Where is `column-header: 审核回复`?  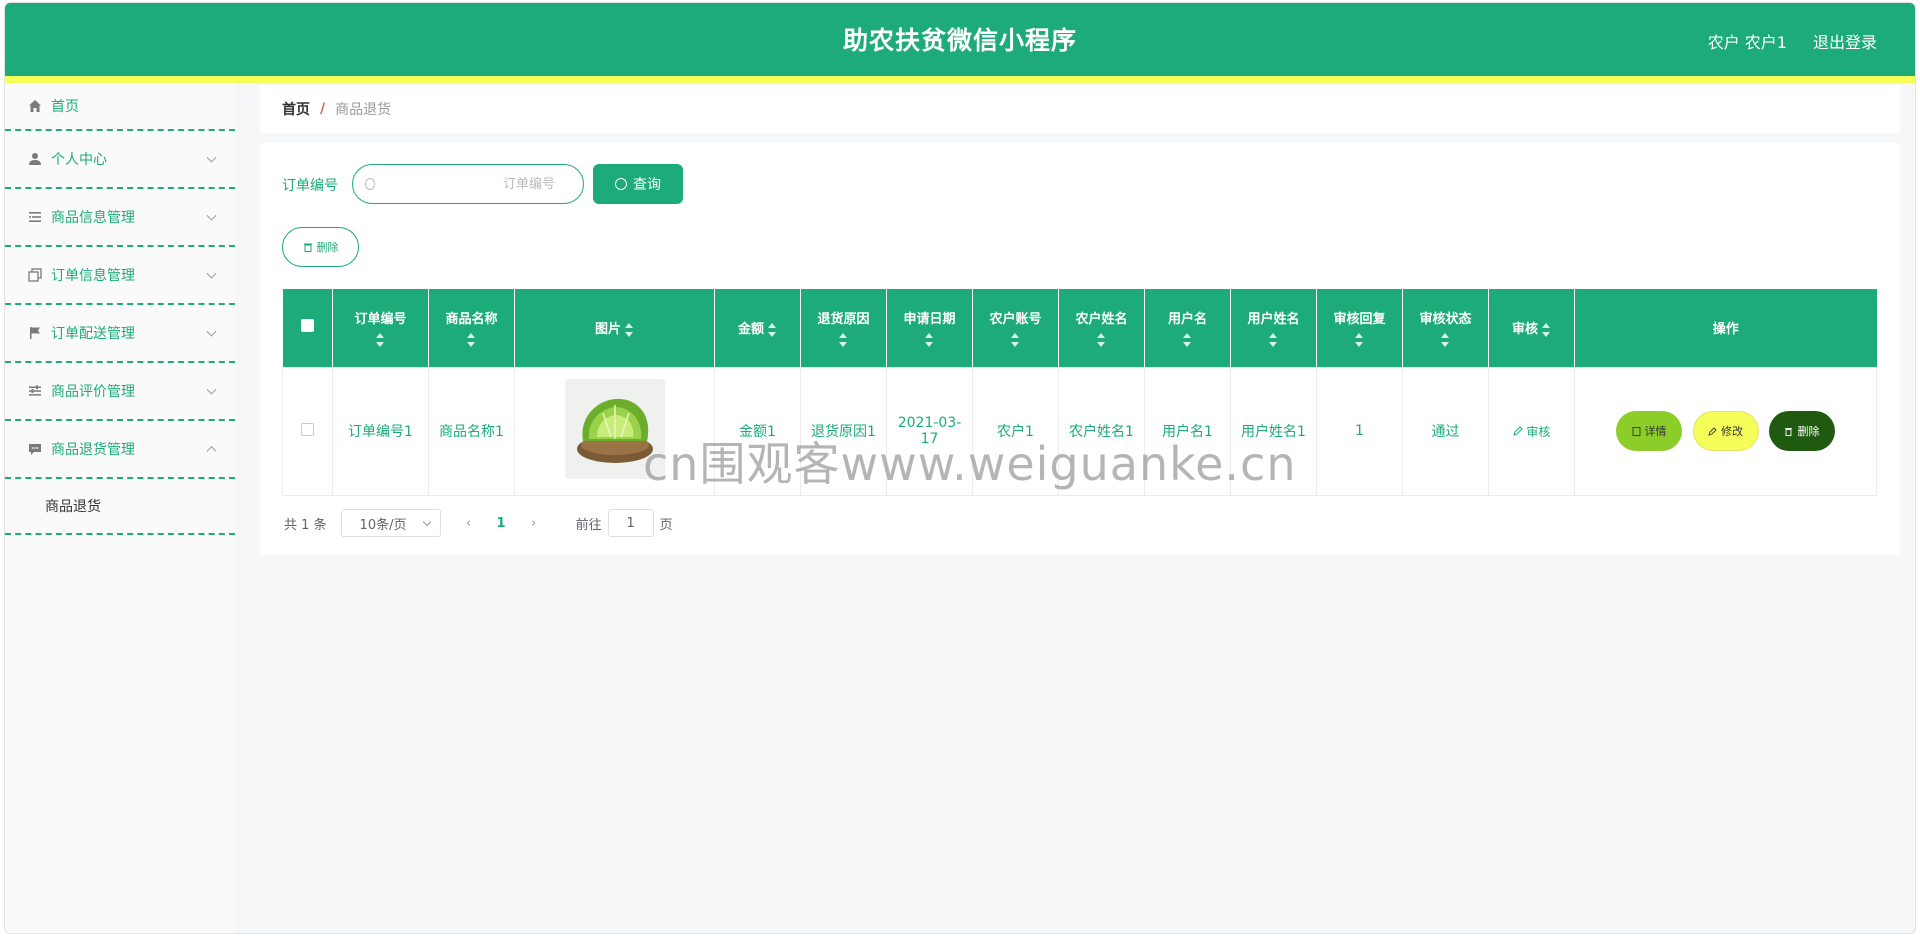 column-header: 审核回复 is located at coordinates (1359, 328).